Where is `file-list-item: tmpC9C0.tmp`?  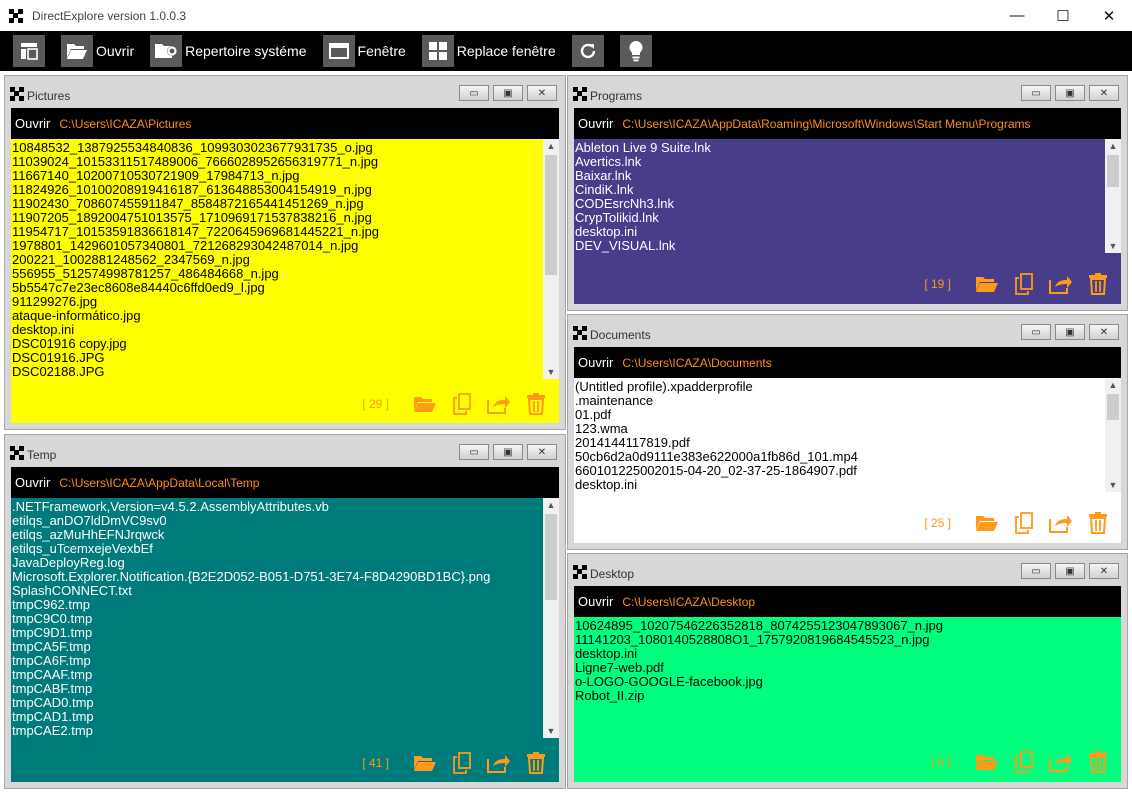 file-list-item: tmpC9C0.tmp is located at coordinates (277, 619).